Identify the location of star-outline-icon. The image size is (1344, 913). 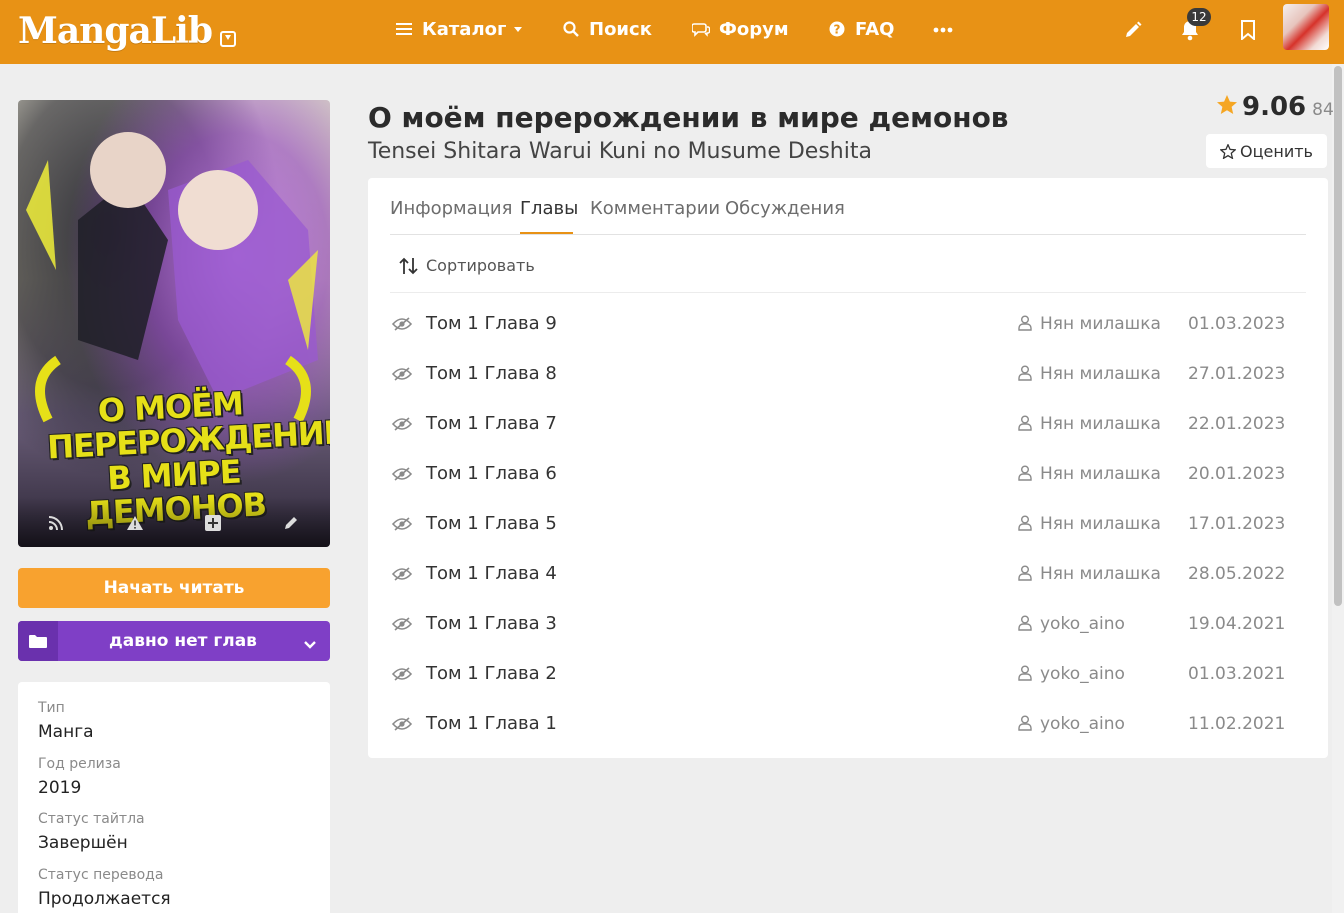
(1228, 151).